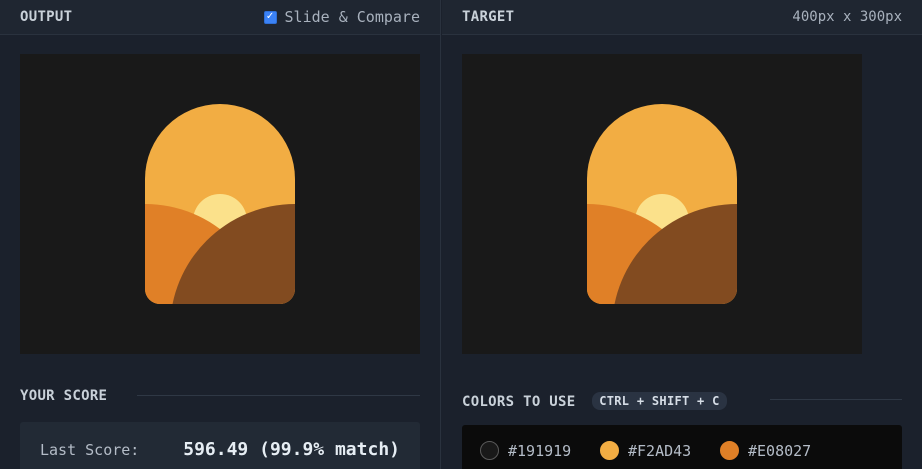  What do you see at coordinates (352, 17) in the screenshot?
I see `slide-compare-label: Slide & Compare` at bounding box center [352, 17].